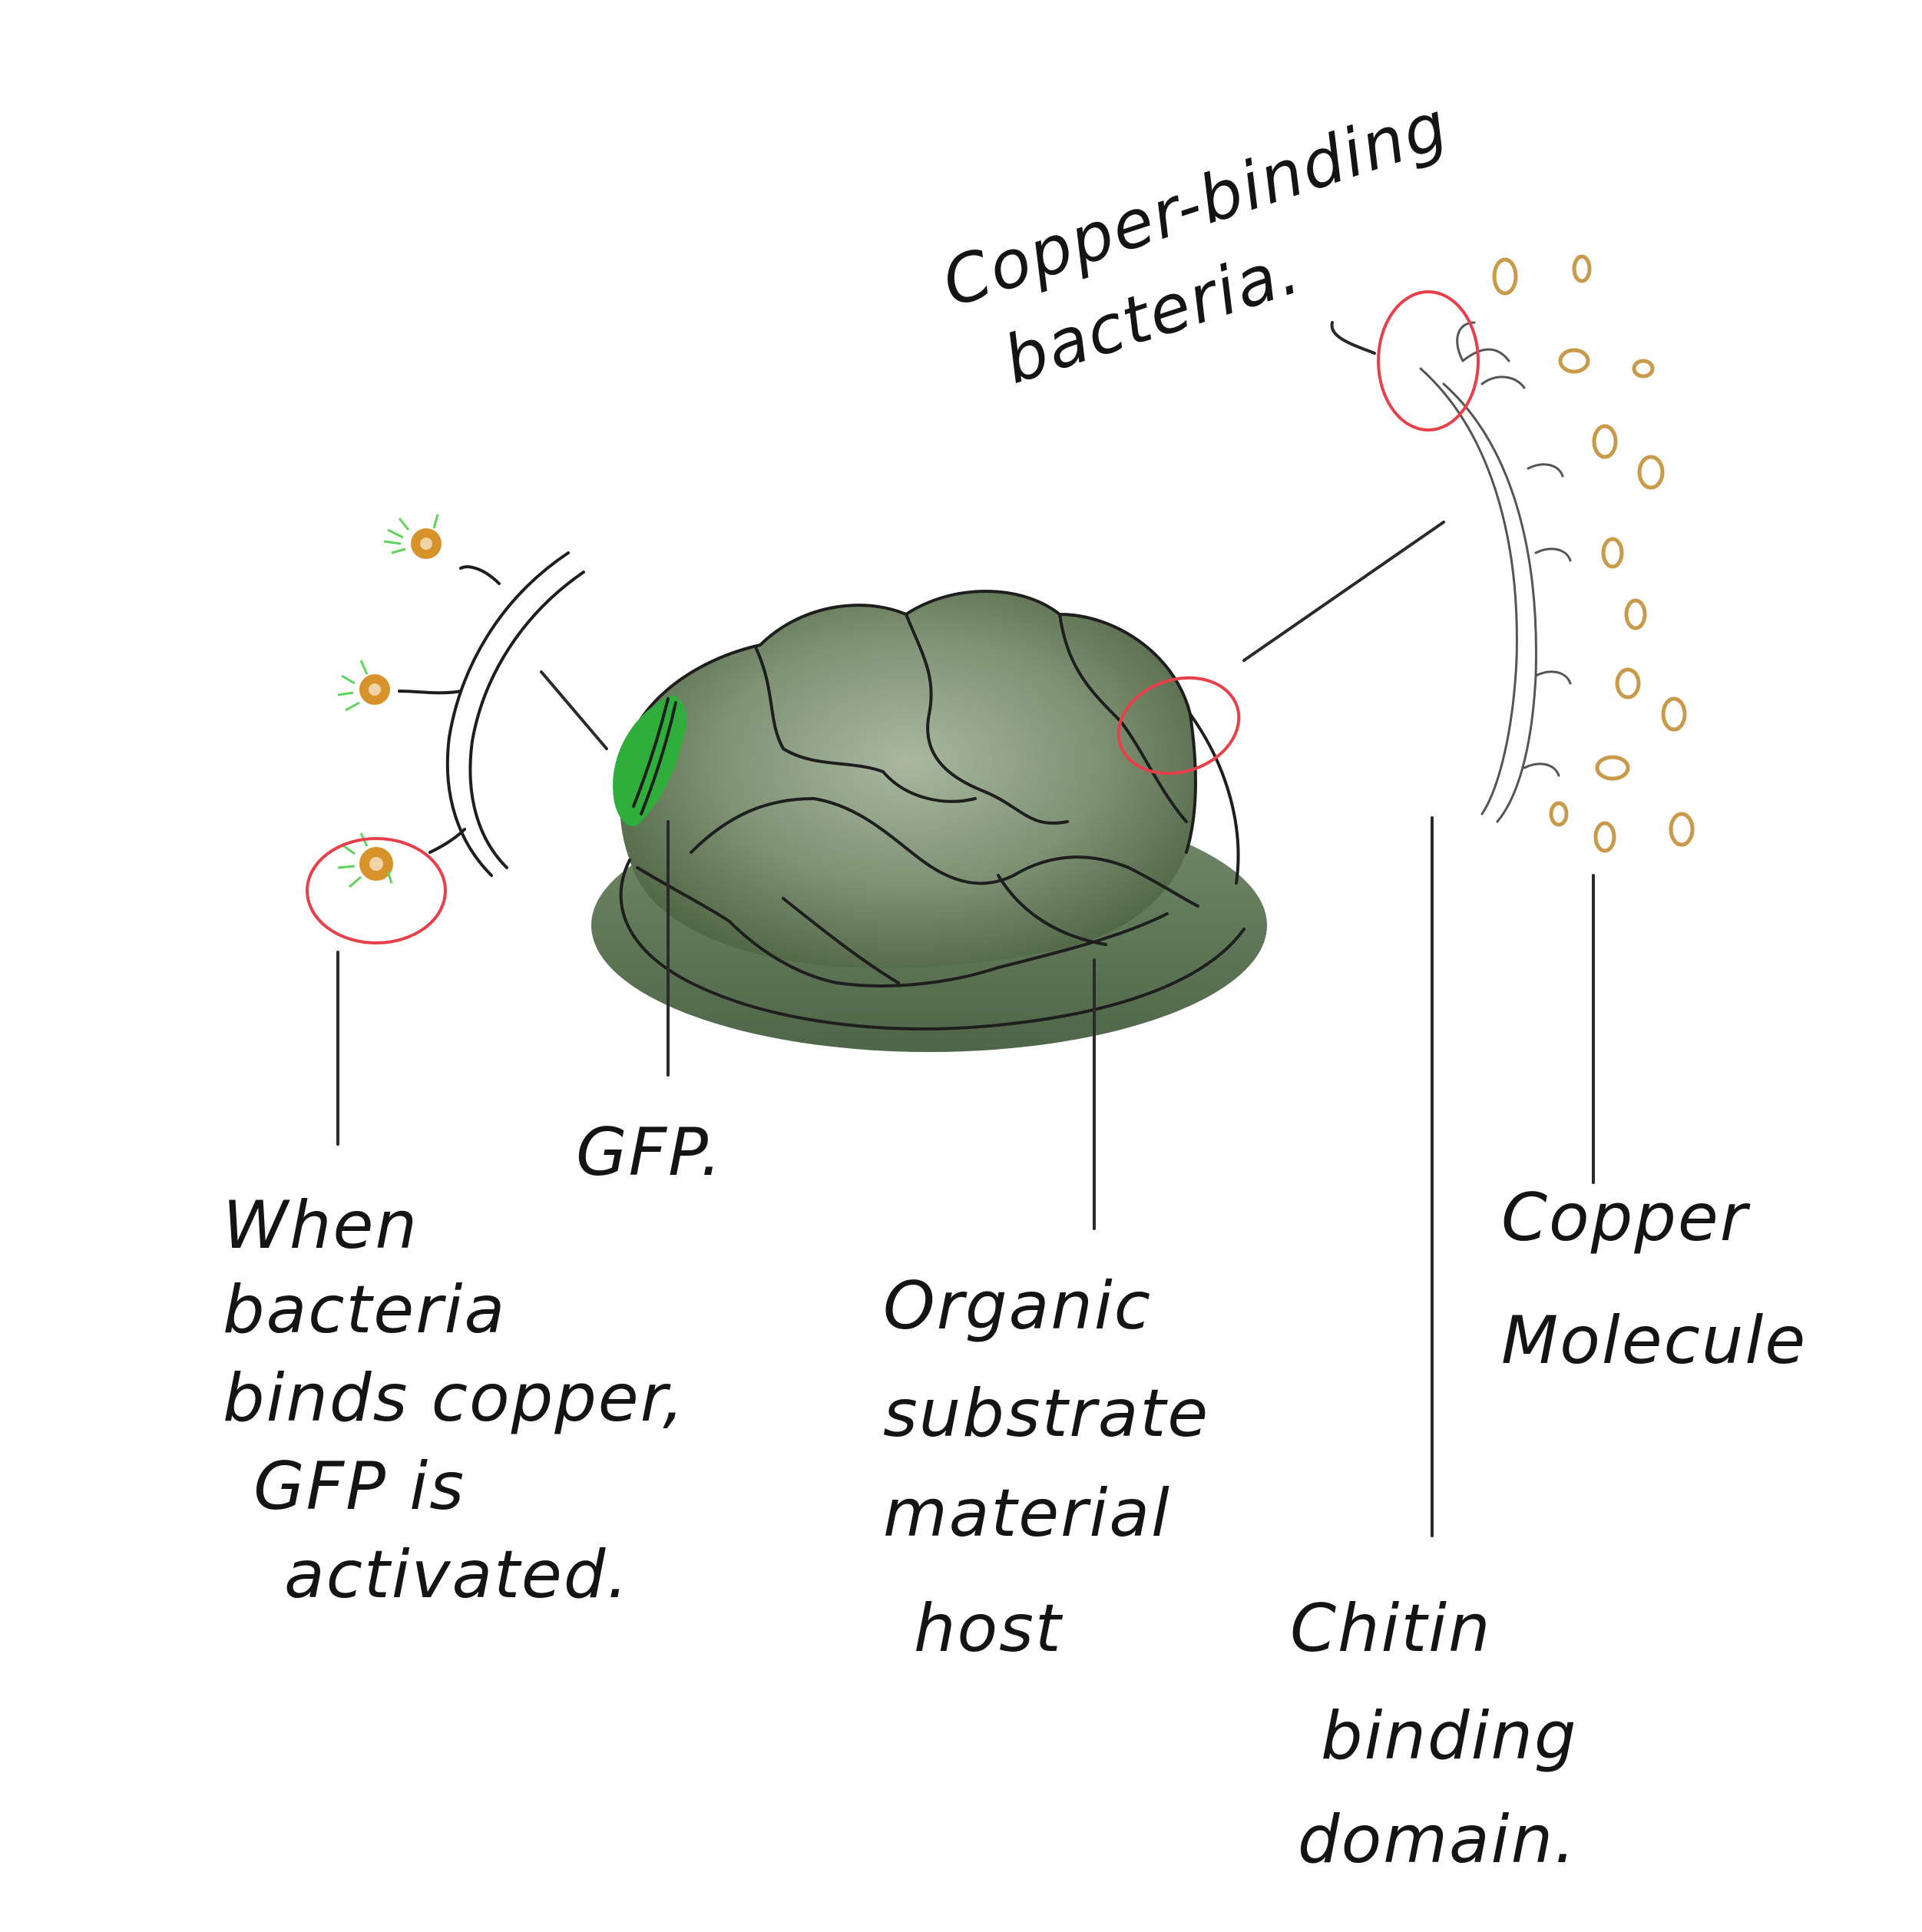 The width and height of the screenshot is (1922, 1932). What do you see at coordinates (364, 1310) in the screenshot?
I see `label-activation-2: bacteria` at bounding box center [364, 1310].